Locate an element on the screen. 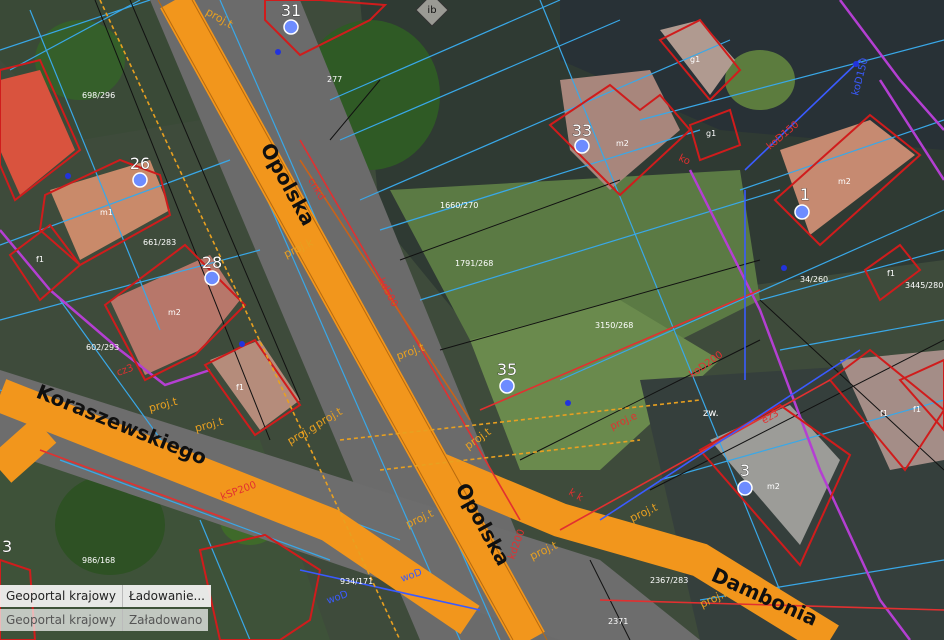 This screenshot has width=944, height=640. parcel-label: 2367/283 is located at coordinates (669, 580).